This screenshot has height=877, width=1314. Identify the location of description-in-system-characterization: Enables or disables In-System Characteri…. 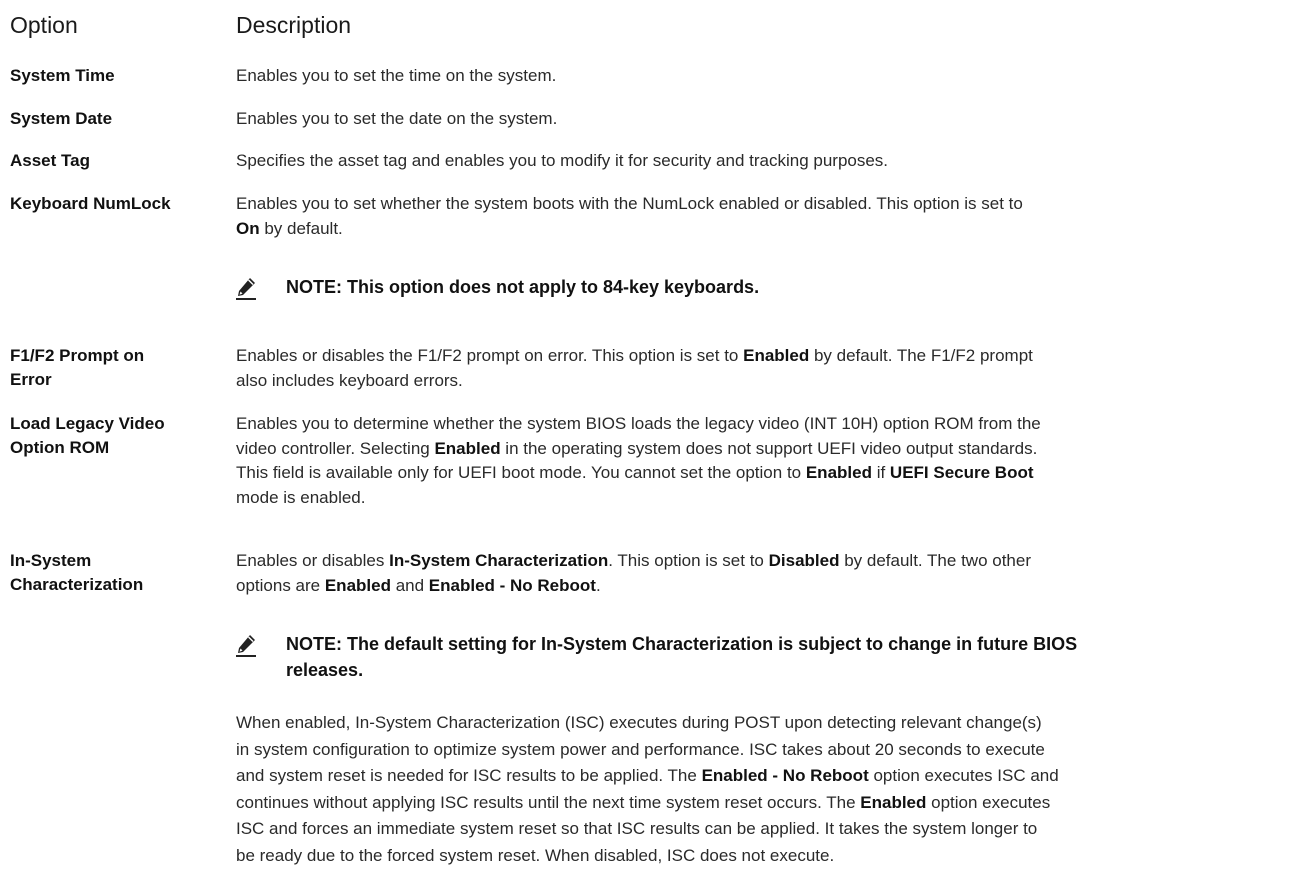
(775, 573).